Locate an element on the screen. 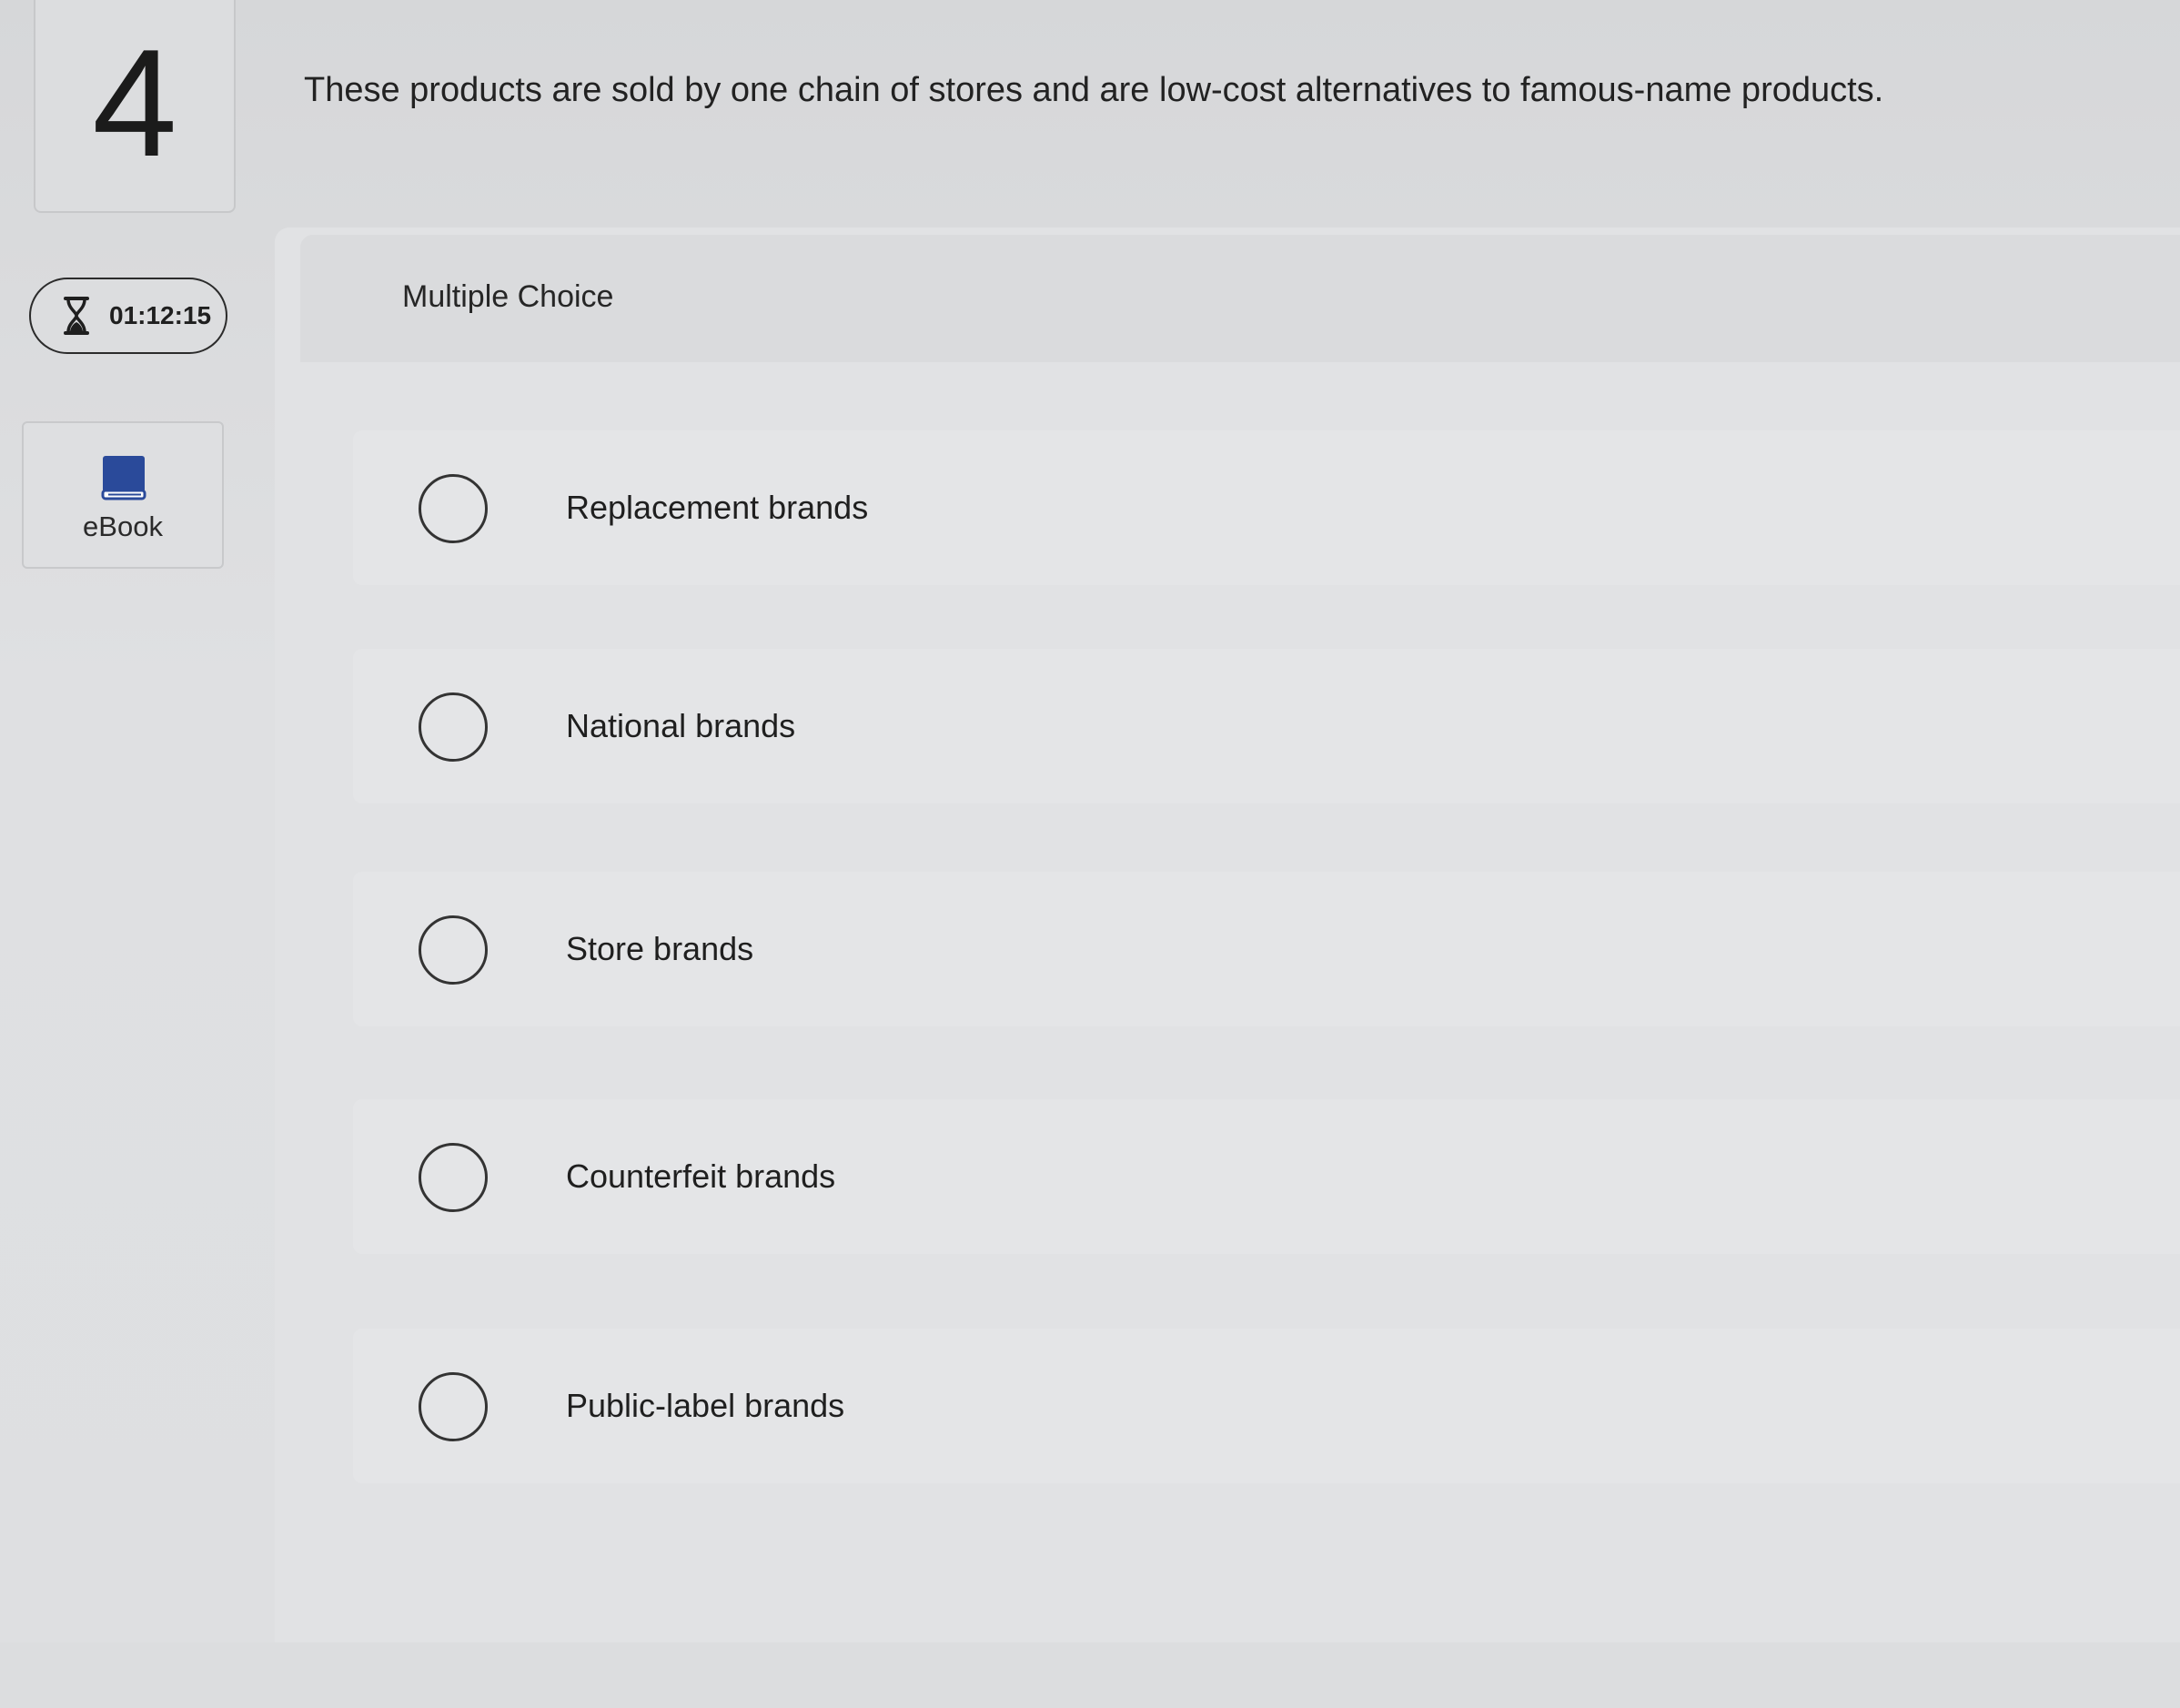 This screenshot has width=2180, height=1708. bottom-strip is located at coordinates (1090, 1675).